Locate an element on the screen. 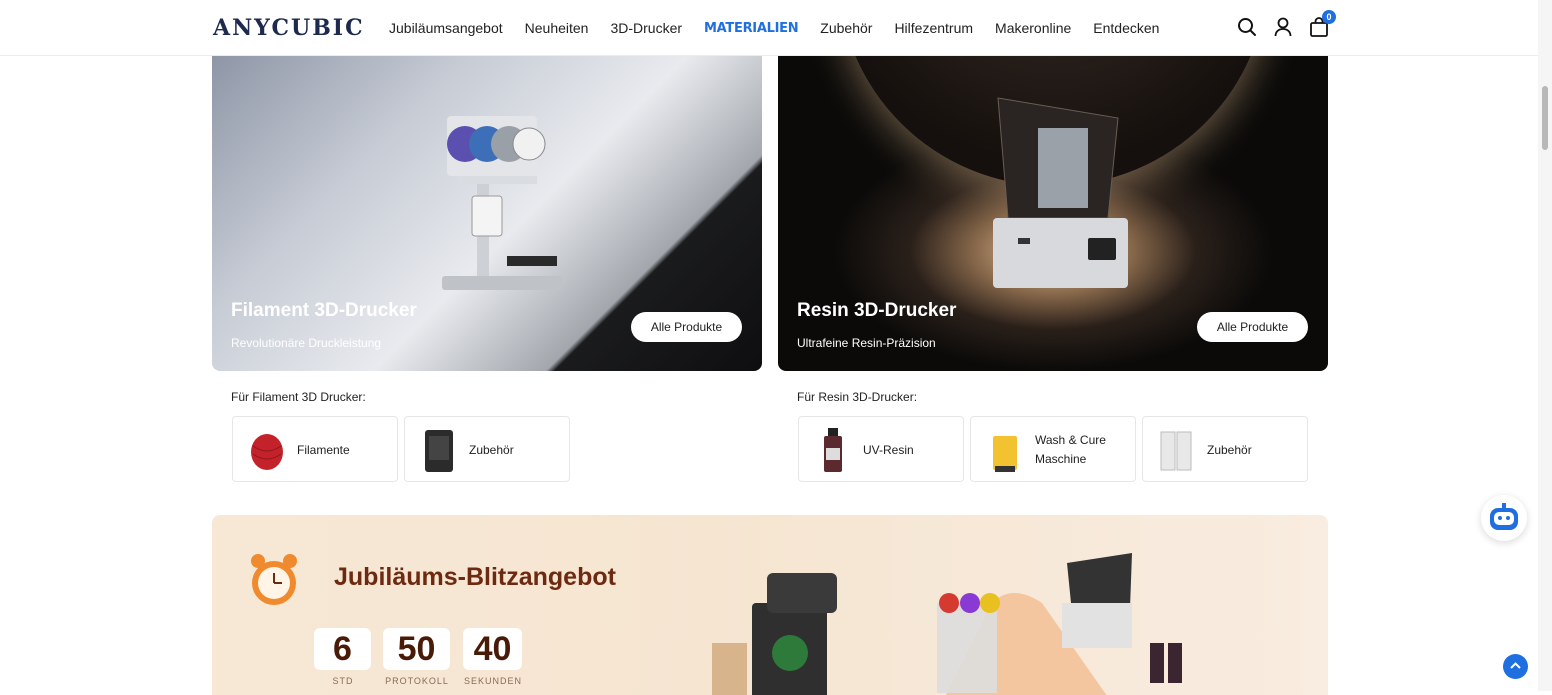  chatbot-icon is located at coordinates (1504, 516).